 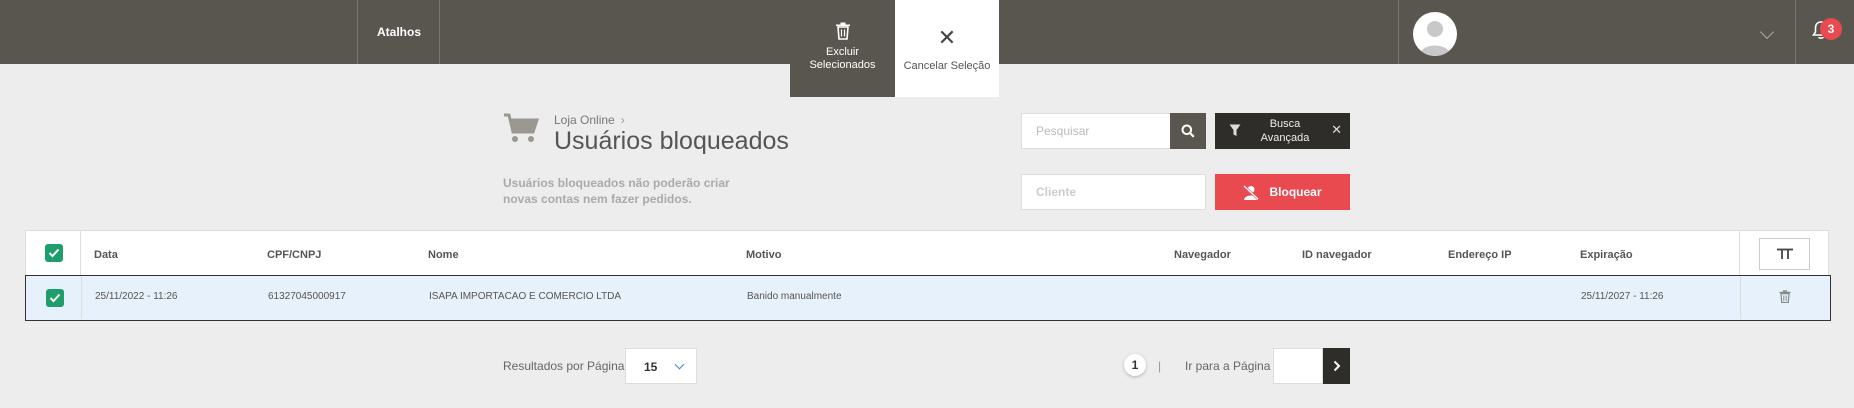 I want to click on cancel-selection-label: Cancelar Seleção, so click(x=947, y=66).